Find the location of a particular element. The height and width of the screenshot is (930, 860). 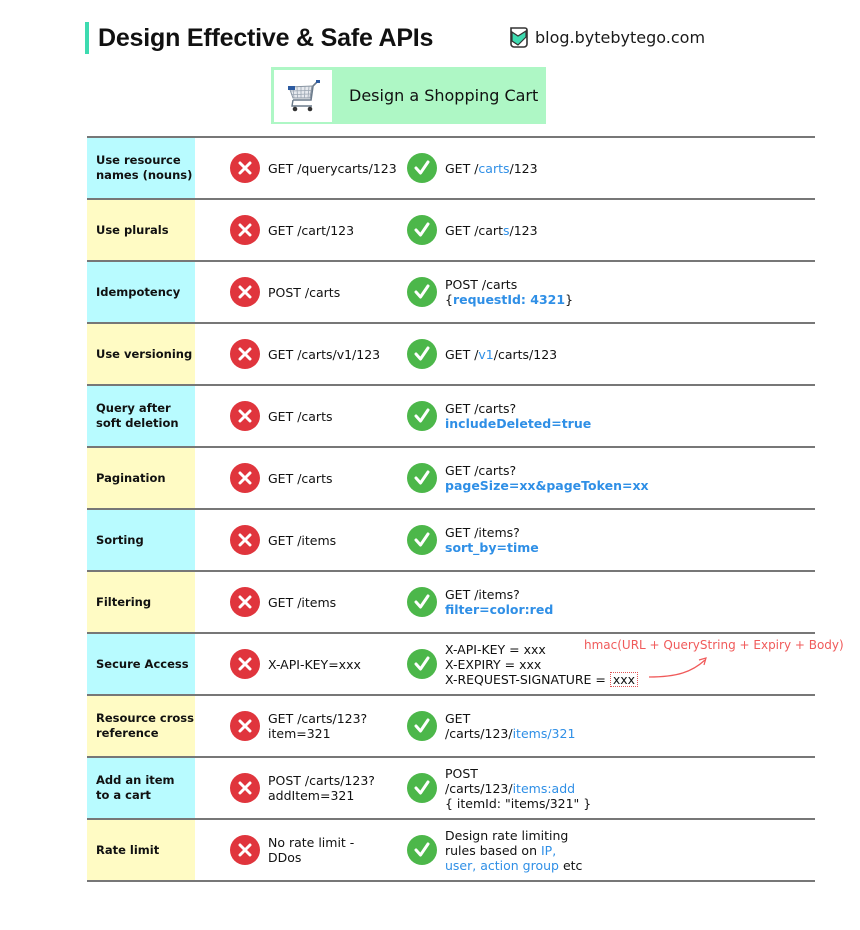

good-example-text: GET /items? filter=color:red is located at coordinates (499, 602).